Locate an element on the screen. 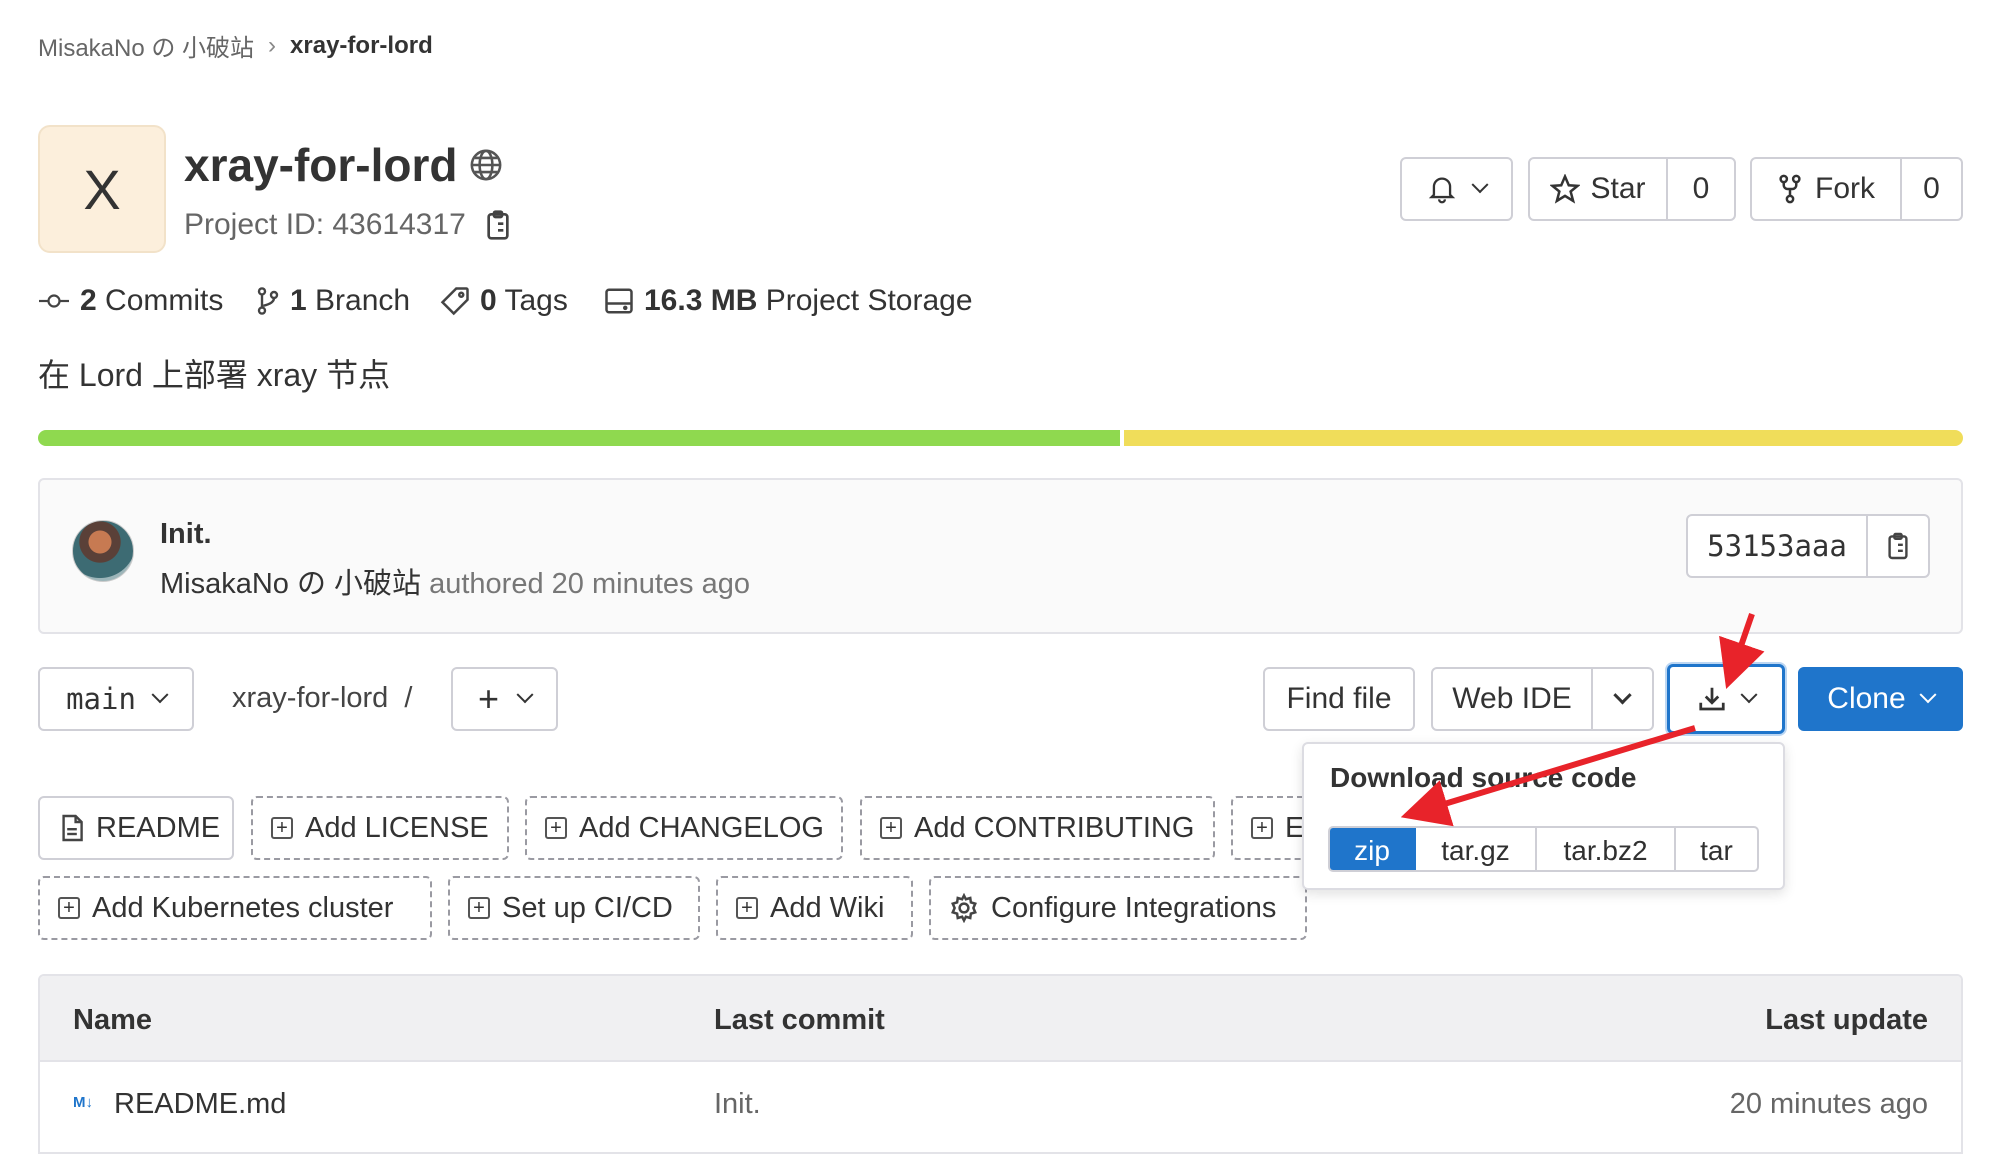 The width and height of the screenshot is (1996, 1154). star-button: Star is located at coordinates (1599, 189).